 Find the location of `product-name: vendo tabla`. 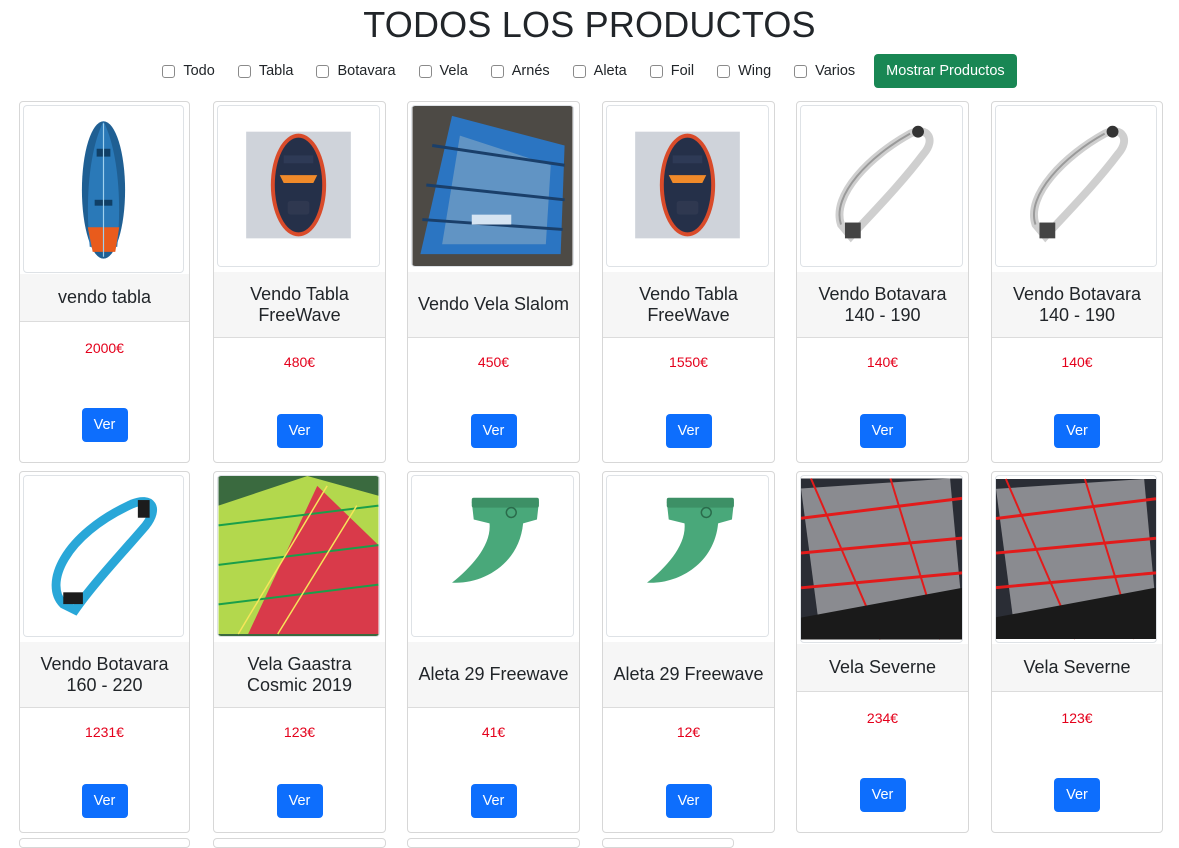

product-name: vendo tabla is located at coordinates (104, 298).